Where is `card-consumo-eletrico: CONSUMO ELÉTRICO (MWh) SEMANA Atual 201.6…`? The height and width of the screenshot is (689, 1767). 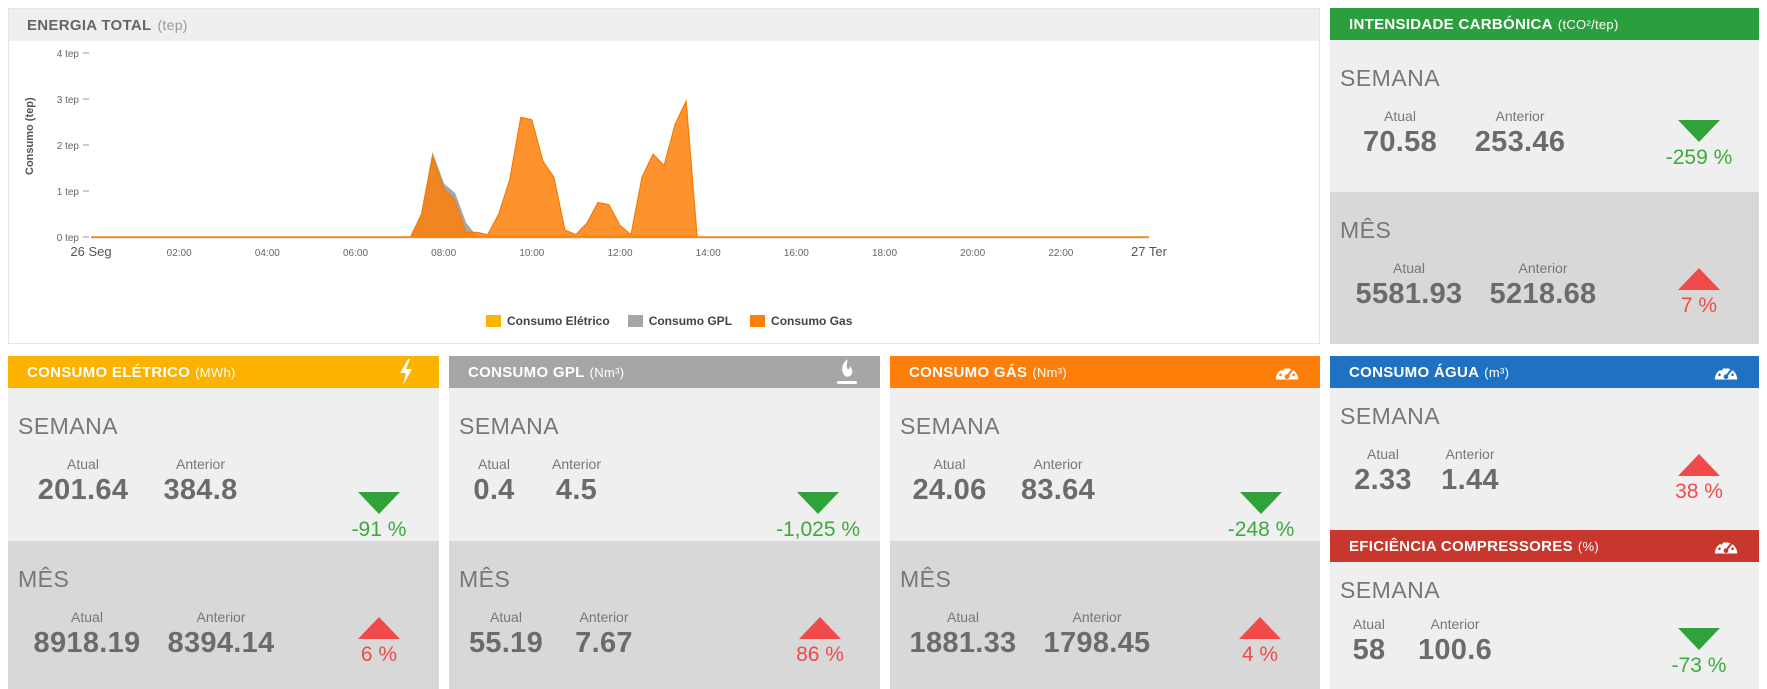 card-consumo-eletrico: CONSUMO ELÉTRICO (MWh) SEMANA Atual 201.6… is located at coordinates (223, 522).